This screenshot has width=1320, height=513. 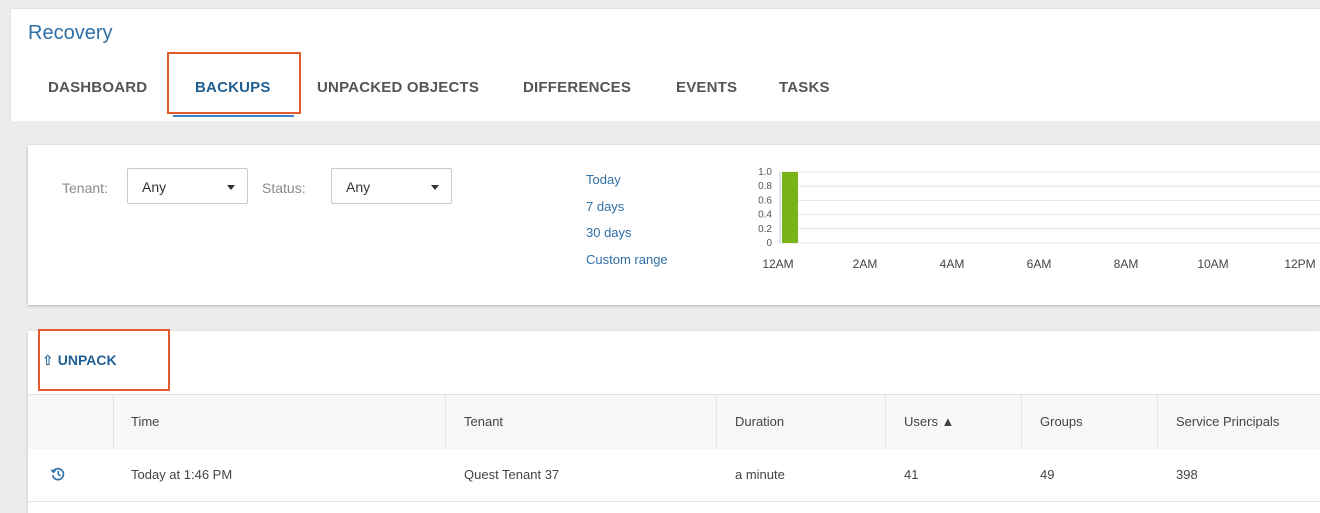 What do you see at coordinates (154, 187) in the screenshot?
I see `tenant-select-value: Any` at bounding box center [154, 187].